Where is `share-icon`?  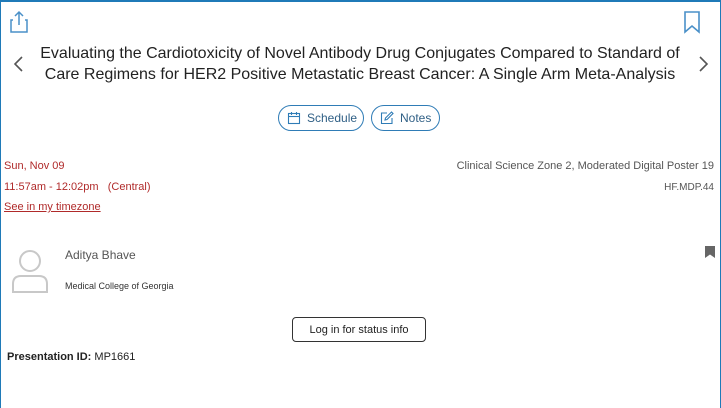
share-icon is located at coordinates (19, 21).